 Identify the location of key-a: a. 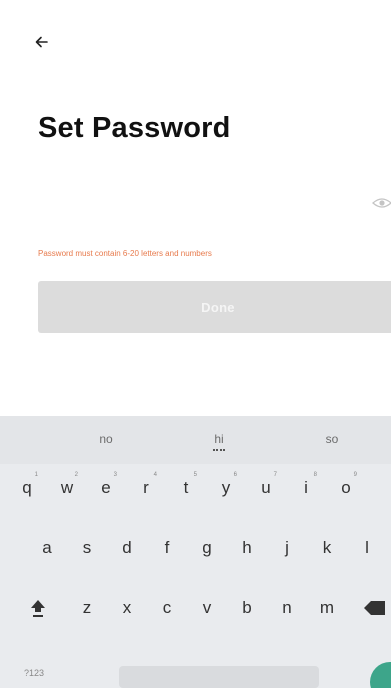
(47, 548).